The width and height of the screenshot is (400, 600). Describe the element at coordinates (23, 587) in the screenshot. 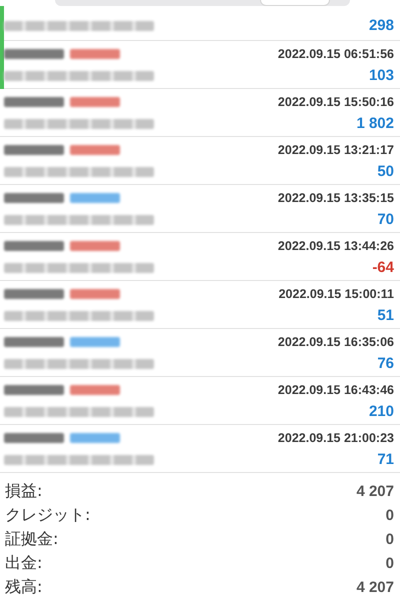

I see `summary-label: 残高:` at that location.